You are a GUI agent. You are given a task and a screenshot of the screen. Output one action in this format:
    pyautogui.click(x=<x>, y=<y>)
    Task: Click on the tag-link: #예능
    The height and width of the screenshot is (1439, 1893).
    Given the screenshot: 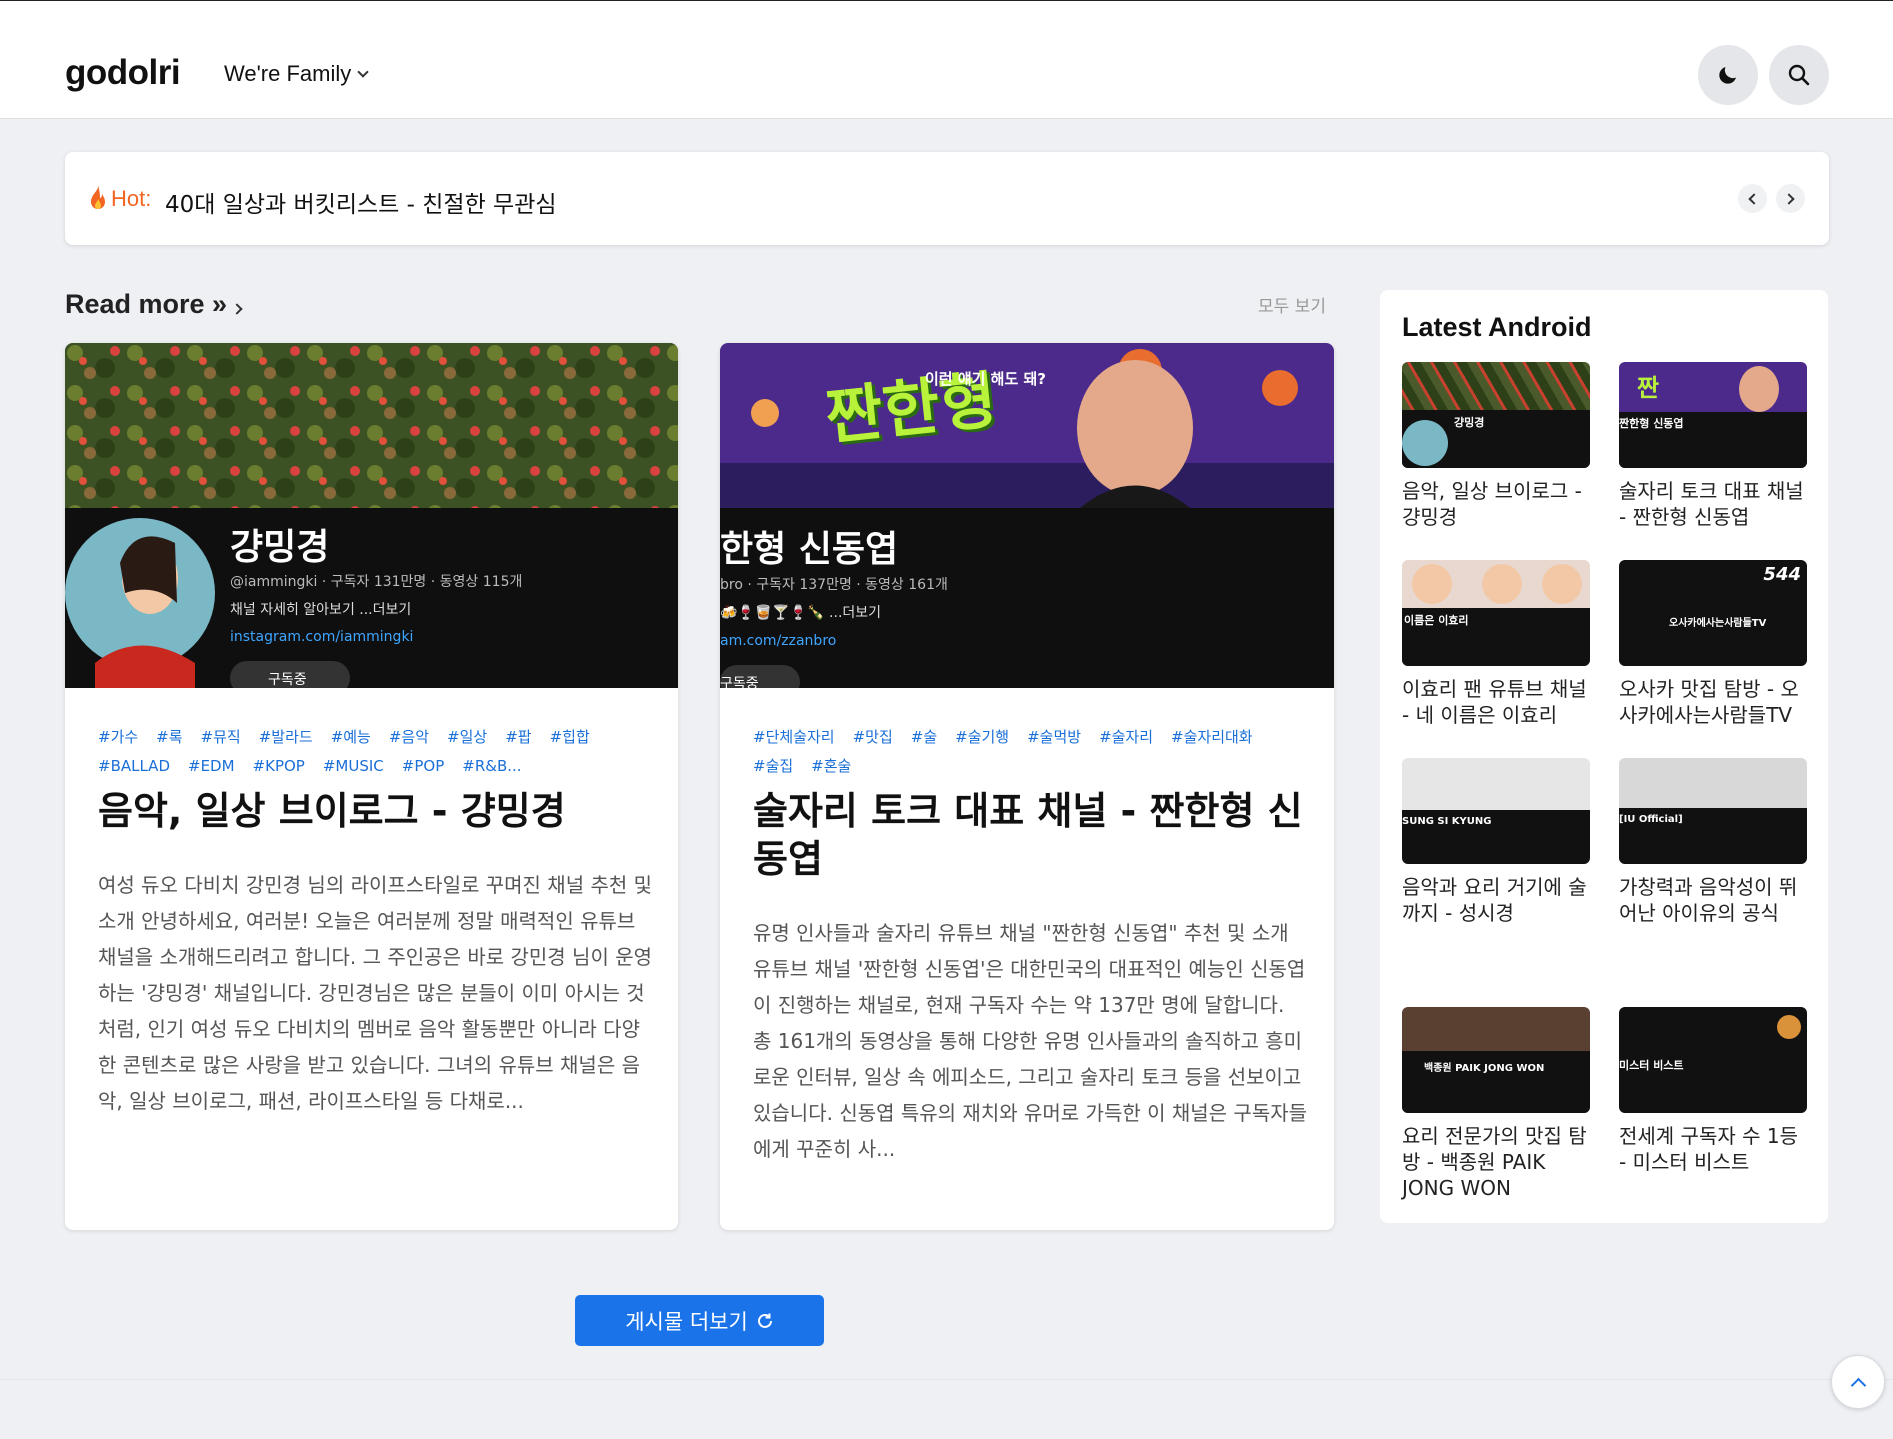 What is the action you would take?
    pyautogui.click(x=351, y=737)
    